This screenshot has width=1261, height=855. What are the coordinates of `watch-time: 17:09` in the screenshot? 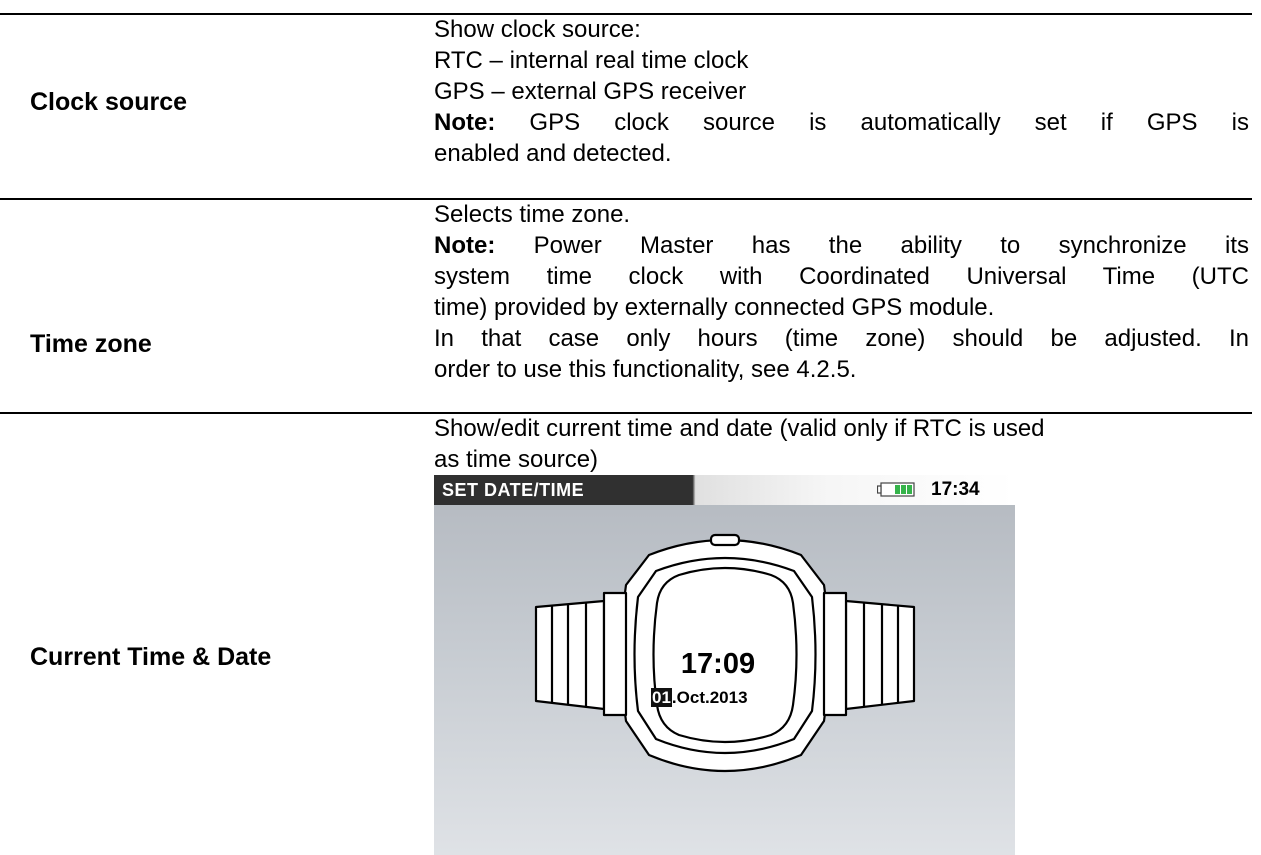 It's located at (718, 664).